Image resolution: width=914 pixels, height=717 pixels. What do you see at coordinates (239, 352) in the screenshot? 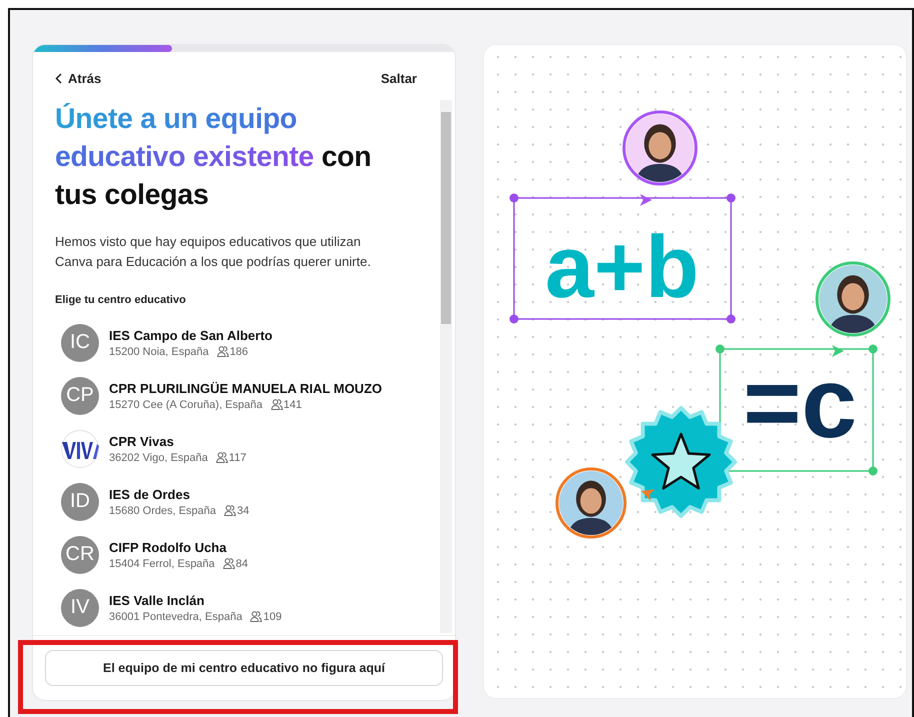
I see `member-count: 186` at bounding box center [239, 352].